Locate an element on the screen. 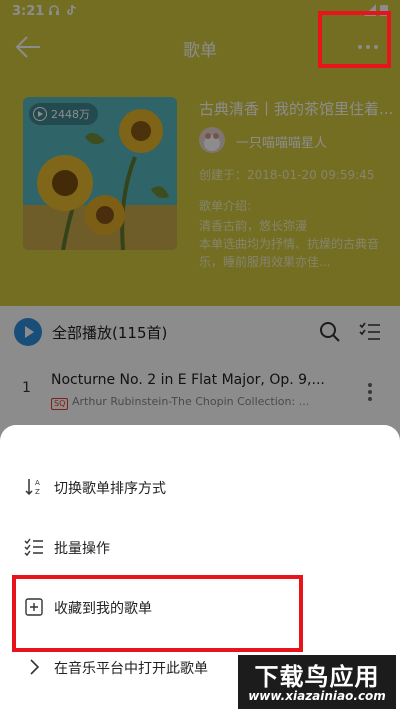 This screenshot has width=400, height=712. watermark-logo: 下载鸟应用 www.xiazainiao.com is located at coordinates (317, 682).